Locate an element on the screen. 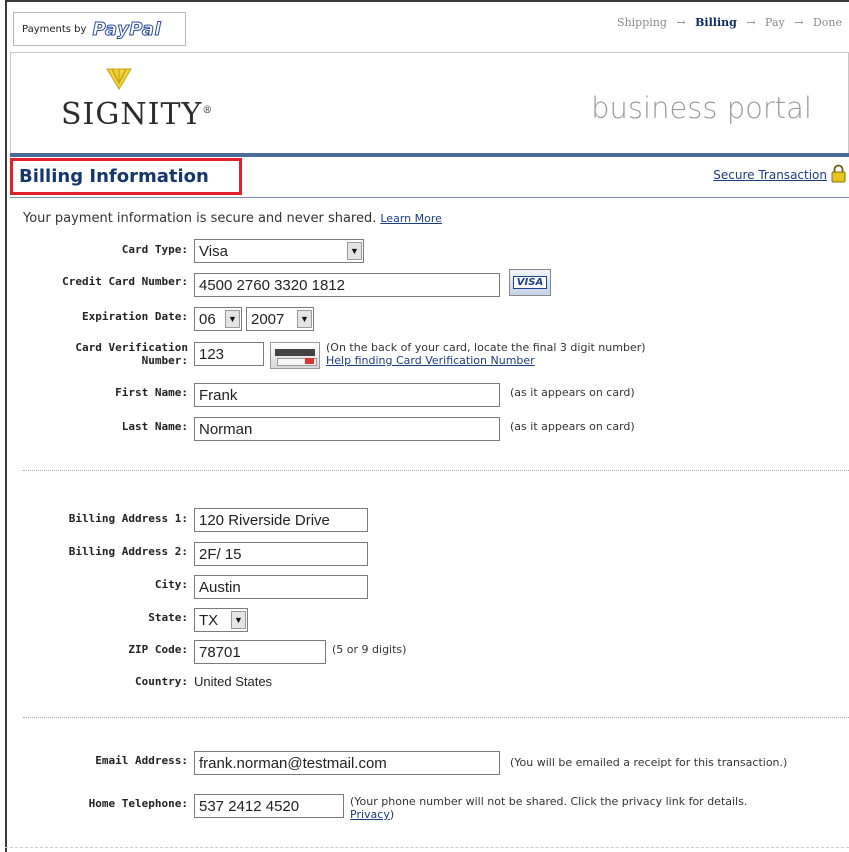 This screenshot has width=849, height=852. card-type-select: Visa ▼ is located at coordinates (279, 251).